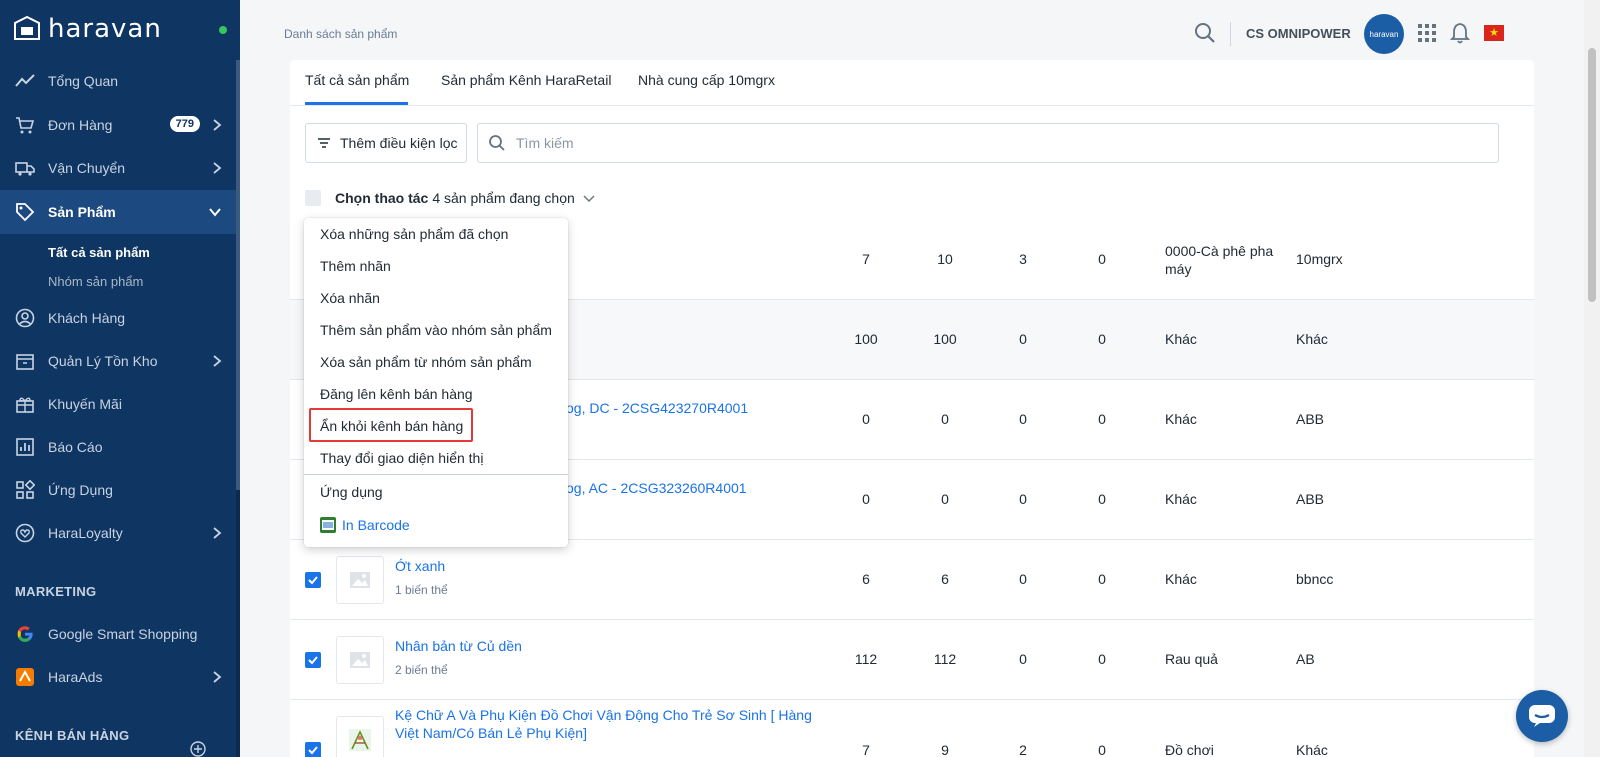 The image size is (1600, 757). I want to click on nav-van-chuyen: Vận Chuyển, so click(118, 168).